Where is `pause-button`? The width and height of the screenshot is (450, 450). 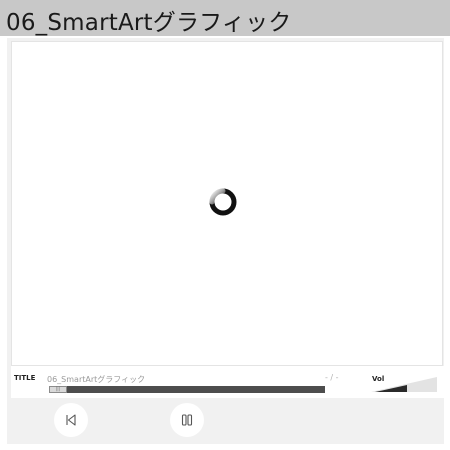 pause-button is located at coordinates (187, 420).